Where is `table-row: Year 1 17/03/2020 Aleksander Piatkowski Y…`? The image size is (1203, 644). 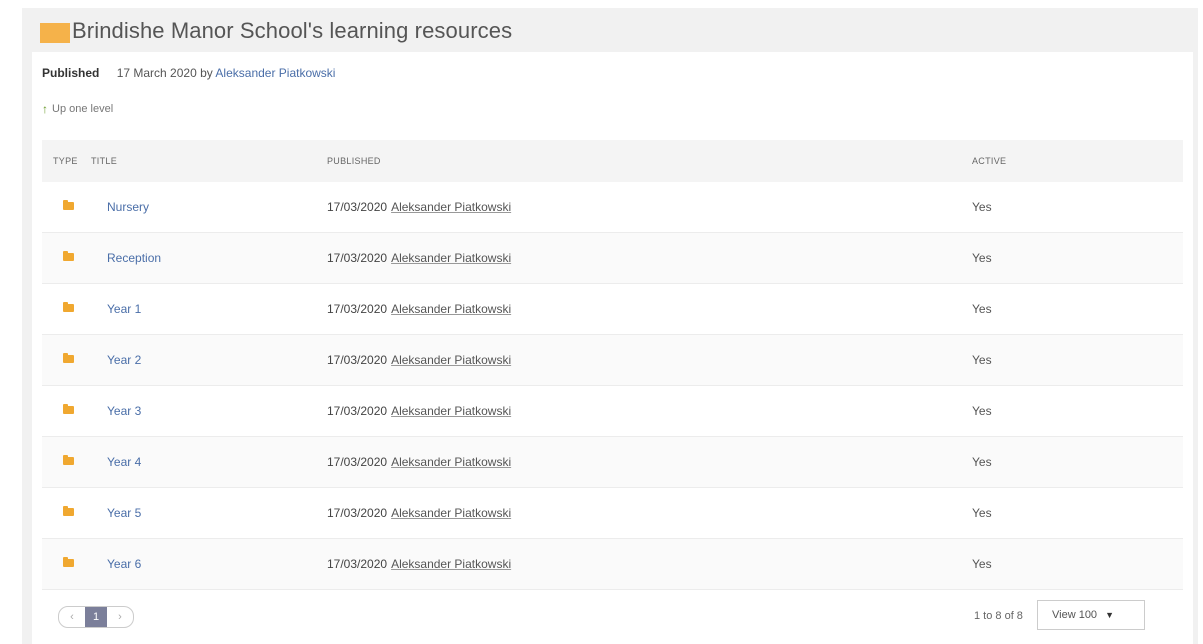
table-row: Year 1 17/03/2020 Aleksander Piatkowski Y… is located at coordinates (612, 309).